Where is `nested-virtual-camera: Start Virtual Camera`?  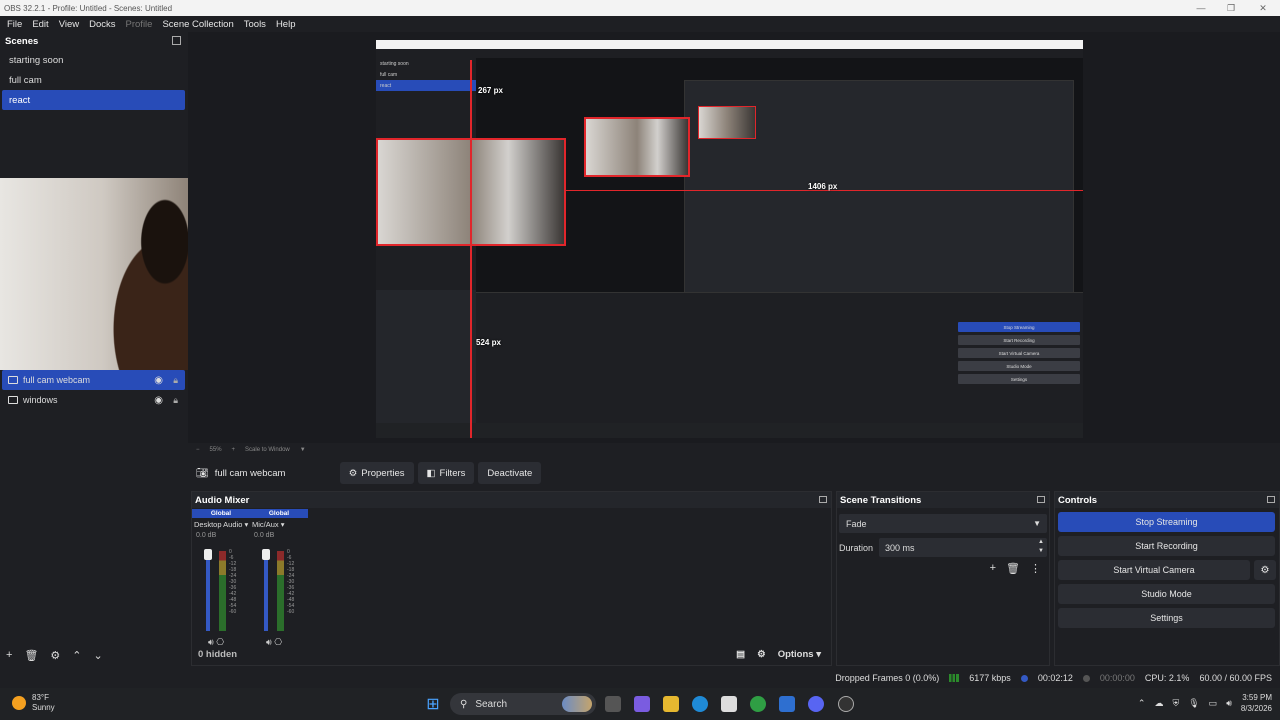
nested-virtual-camera: Start Virtual Camera is located at coordinates (1019, 353).